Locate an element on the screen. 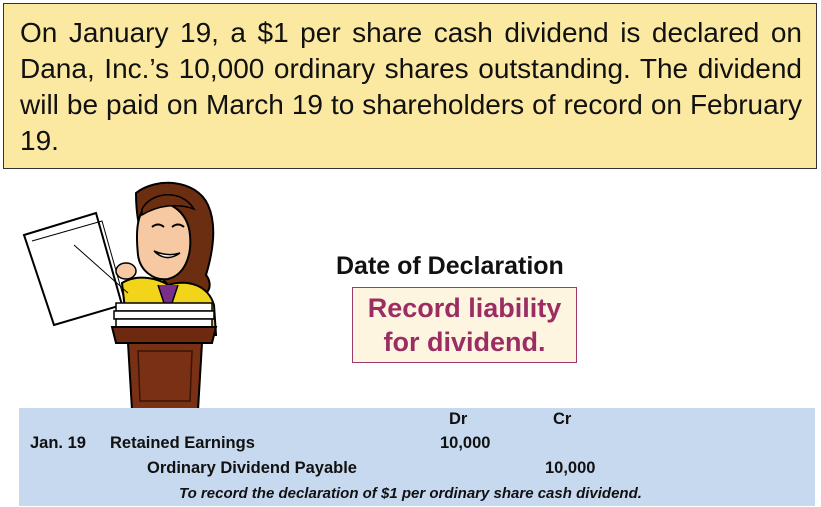 The height and width of the screenshot is (507, 821). note-line-2: for dividend. is located at coordinates (464, 342).